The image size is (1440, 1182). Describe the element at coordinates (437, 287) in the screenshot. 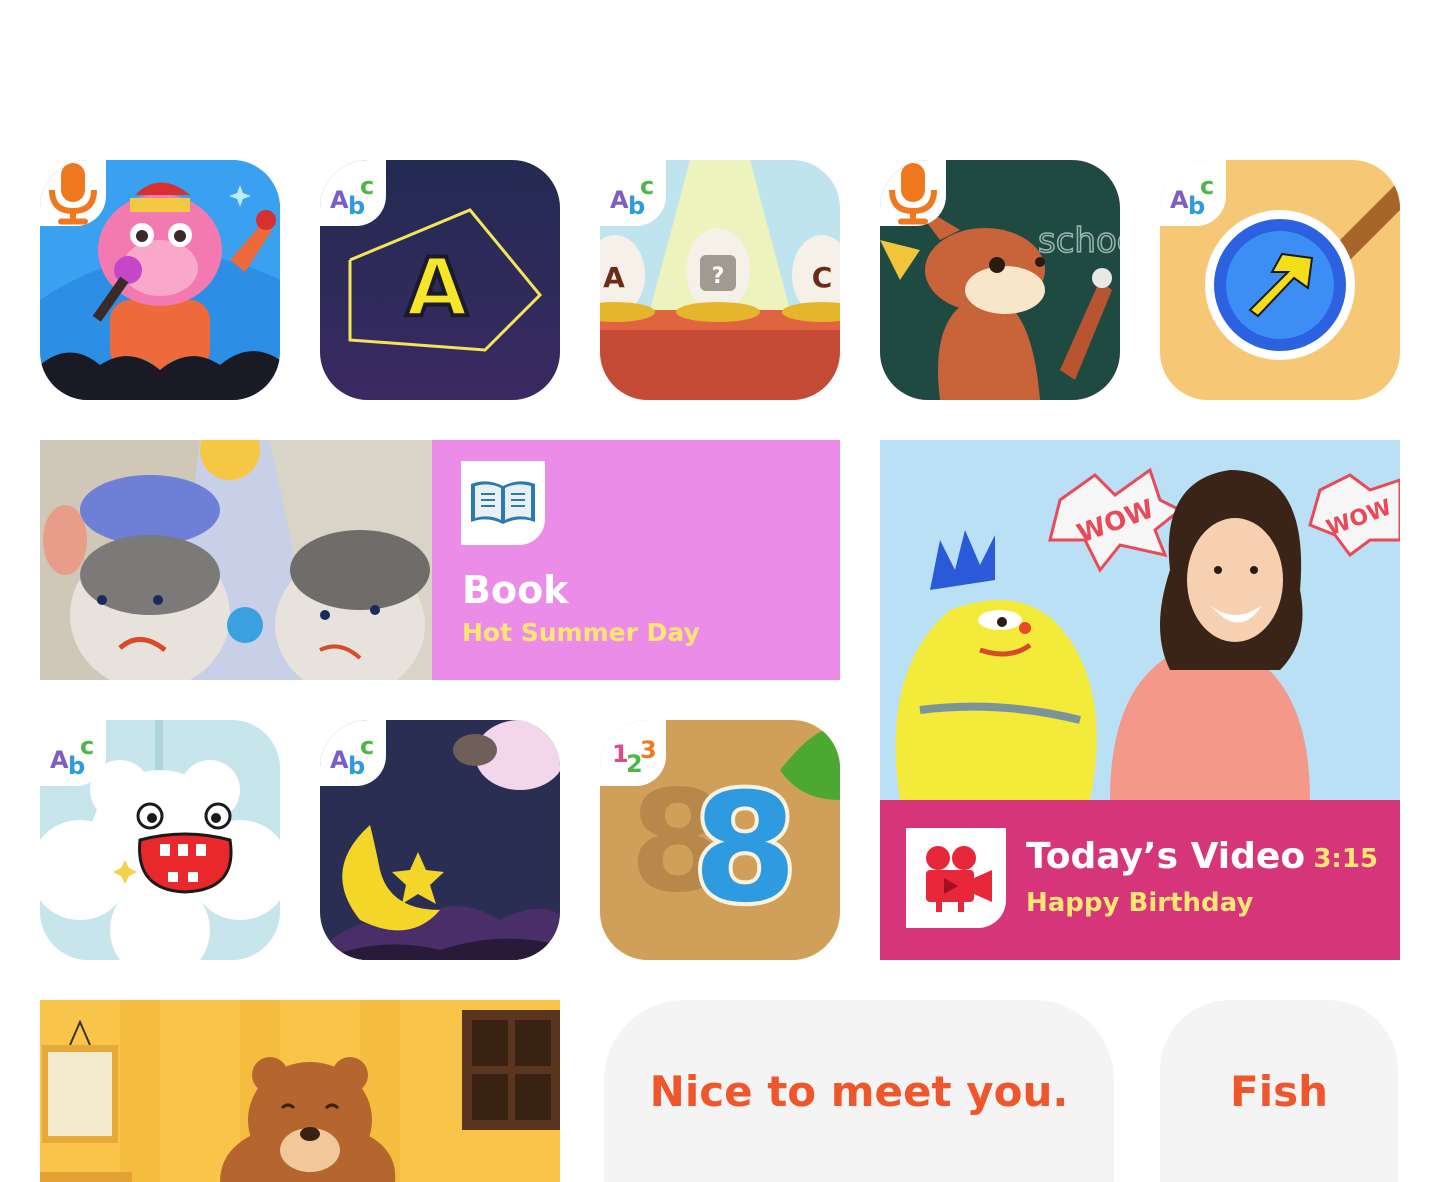

I see `constellation-letter: A` at that location.